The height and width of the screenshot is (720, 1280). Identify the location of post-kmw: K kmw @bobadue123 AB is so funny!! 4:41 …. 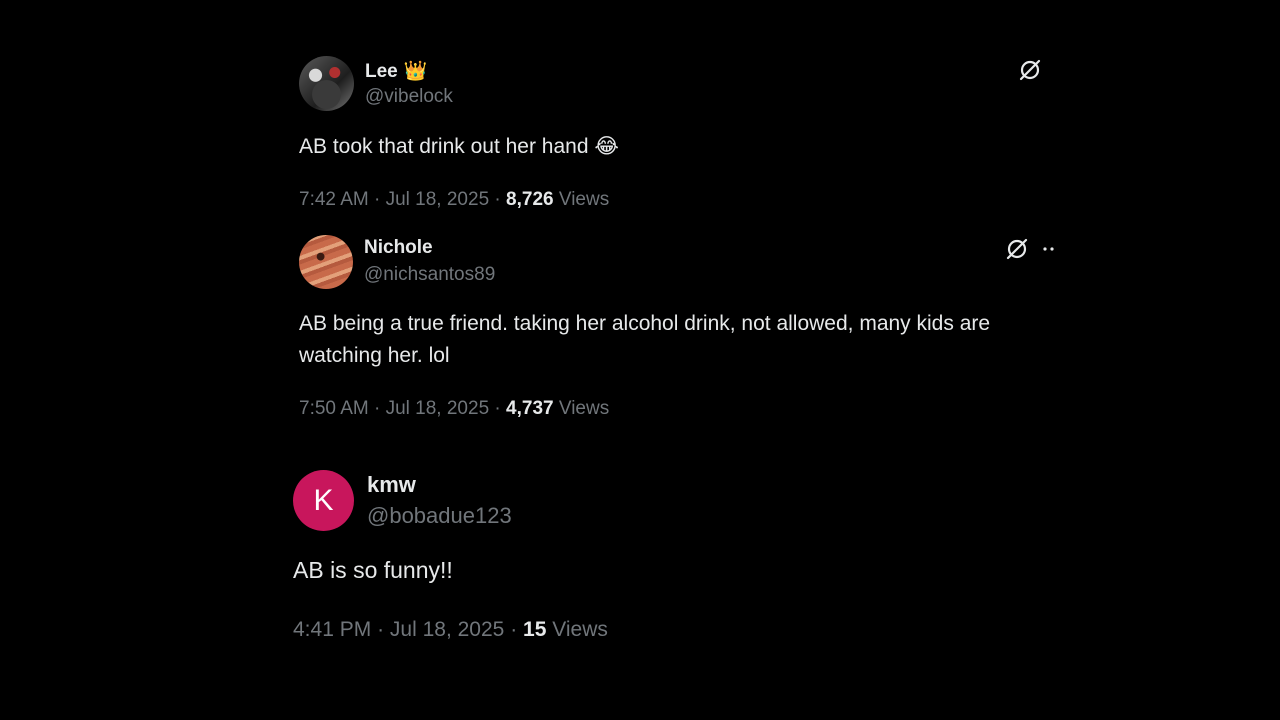
(673, 560).